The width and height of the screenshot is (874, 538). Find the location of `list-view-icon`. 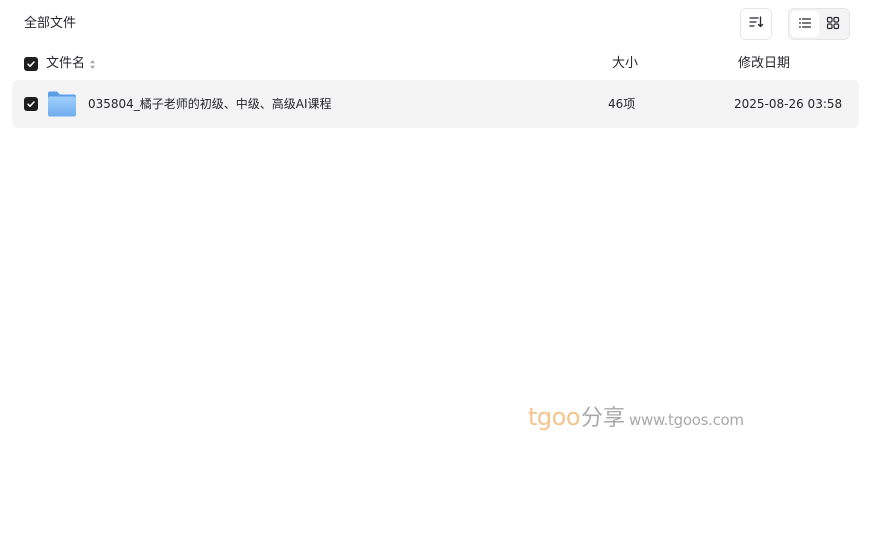

list-view-icon is located at coordinates (805, 24).